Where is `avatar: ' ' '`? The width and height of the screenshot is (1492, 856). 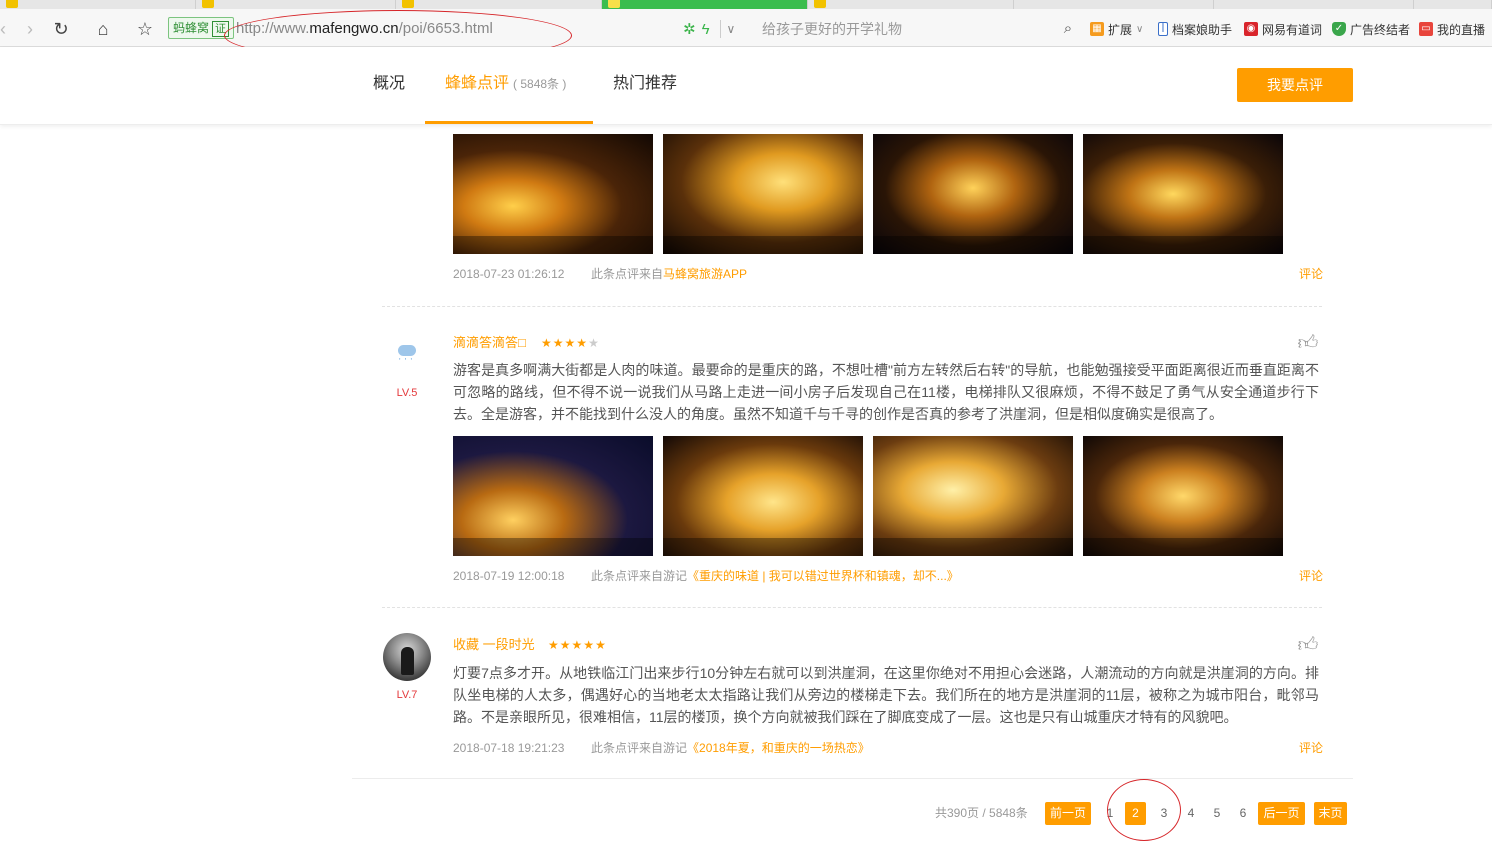
avatar: ' ' ' is located at coordinates (407, 355).